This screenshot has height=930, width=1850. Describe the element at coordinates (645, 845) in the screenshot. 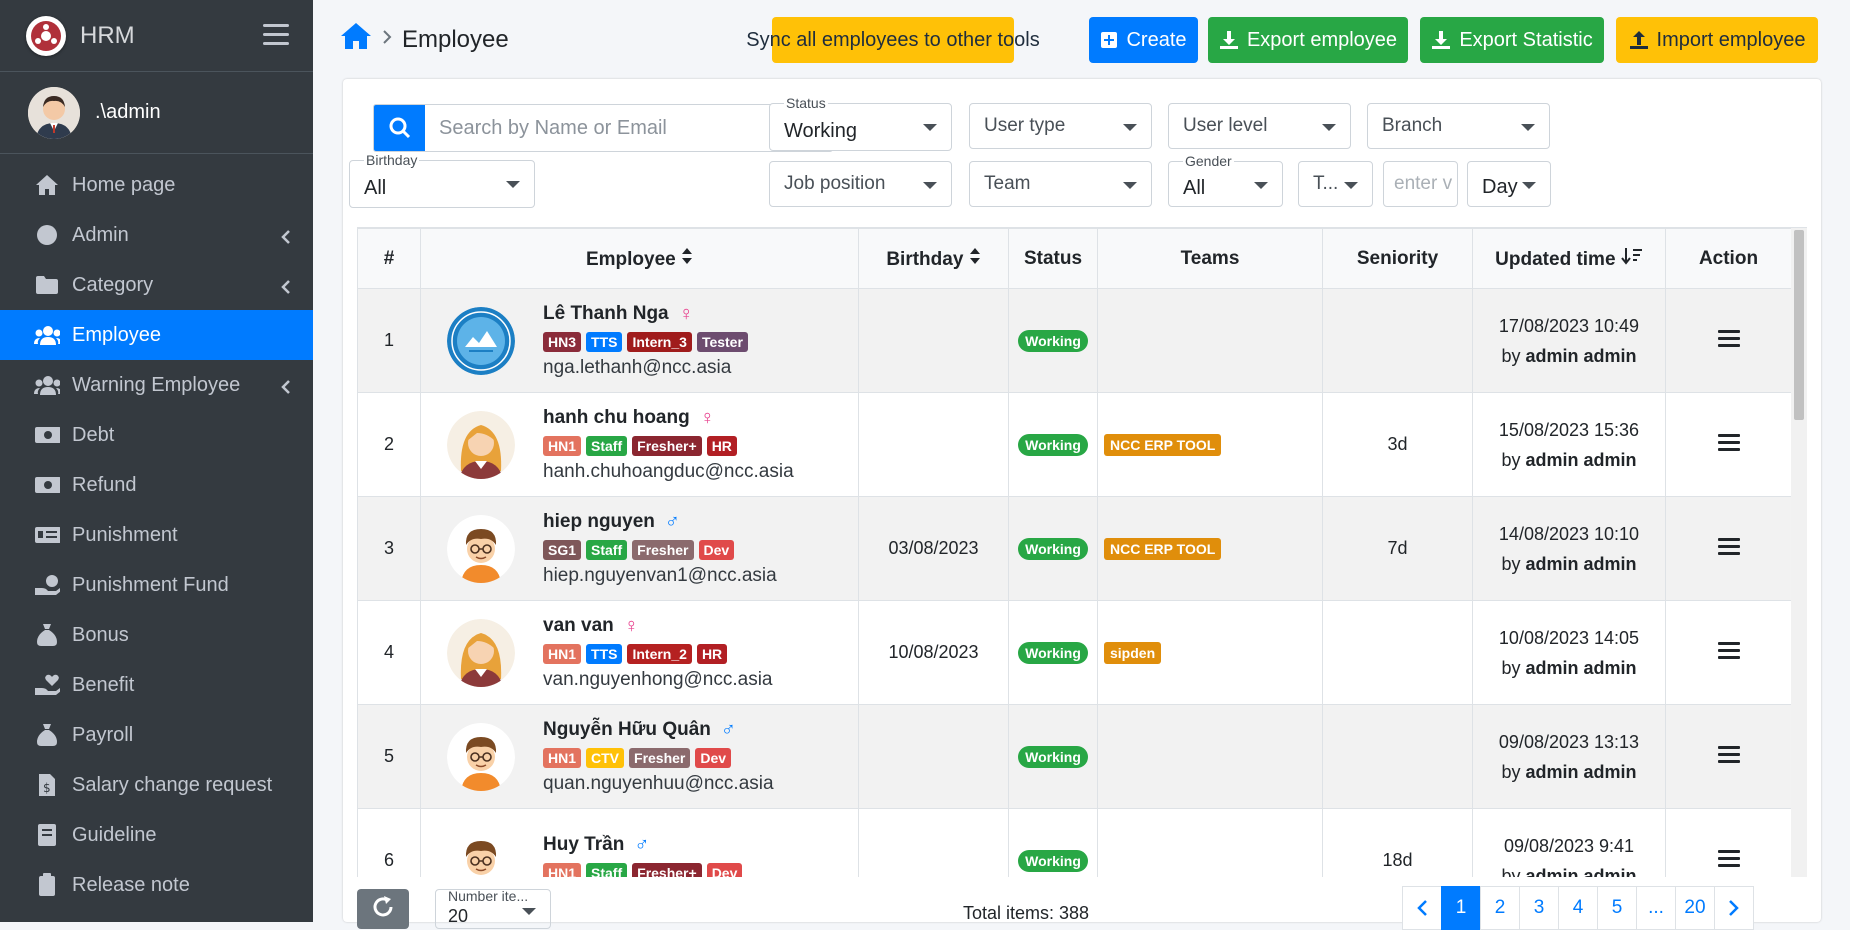

I see `employee-name-row: Huy Trần ♂` at that location.